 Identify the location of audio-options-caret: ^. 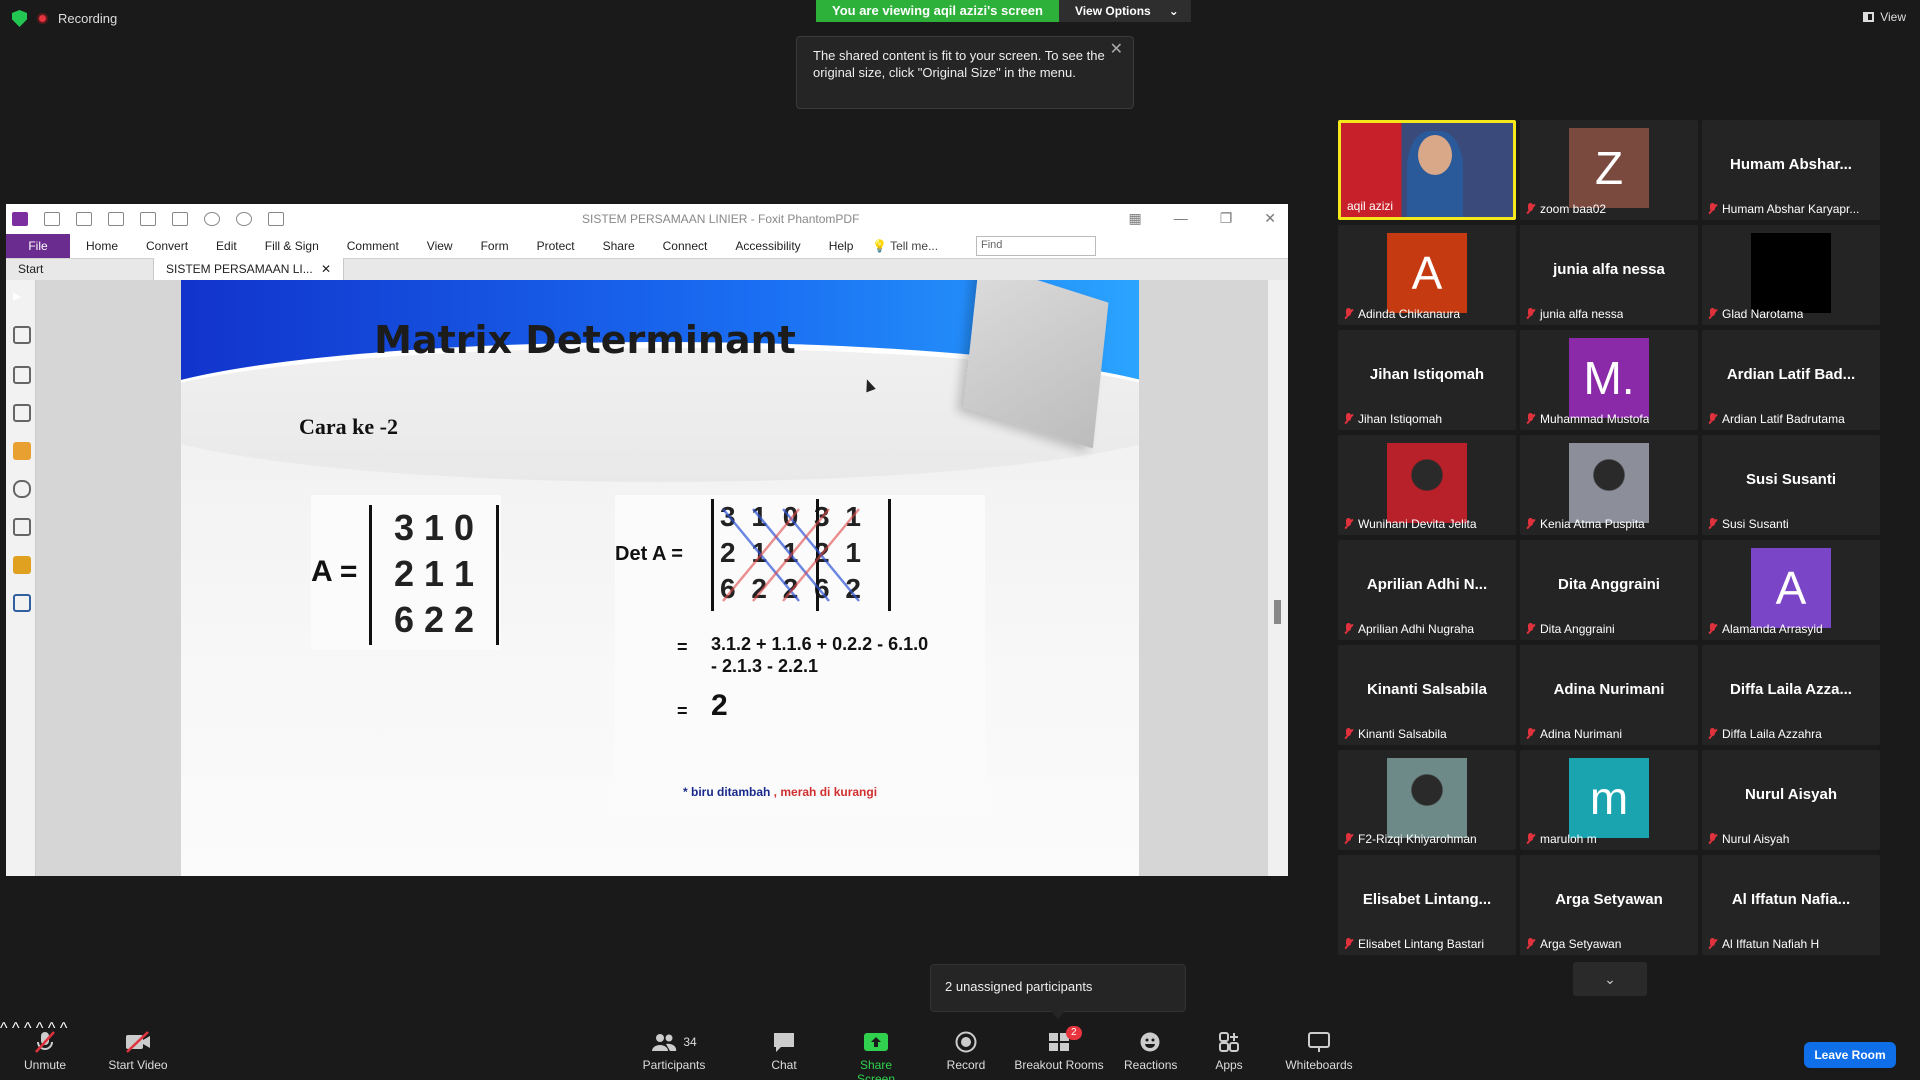
(4, 1028).